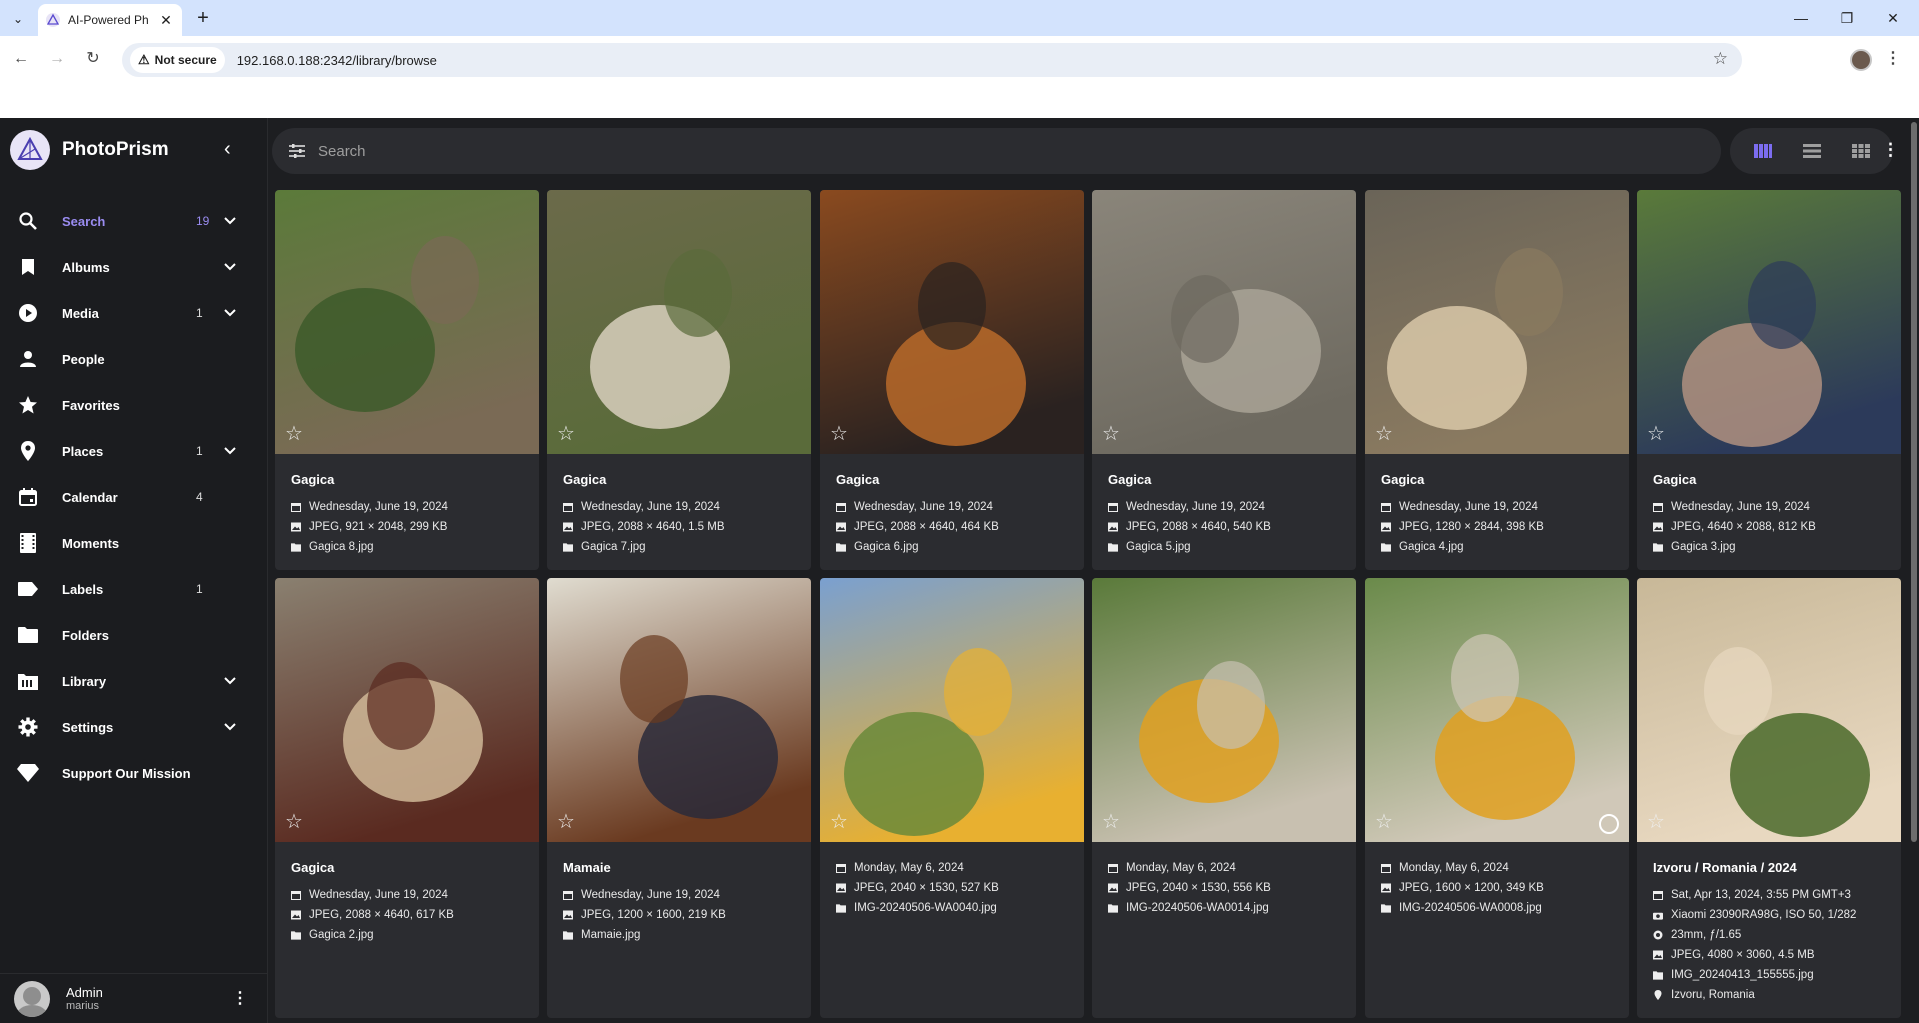  I want to click on sidebar-item-support-our-mission: Support Our Mission, so click(134, 773).